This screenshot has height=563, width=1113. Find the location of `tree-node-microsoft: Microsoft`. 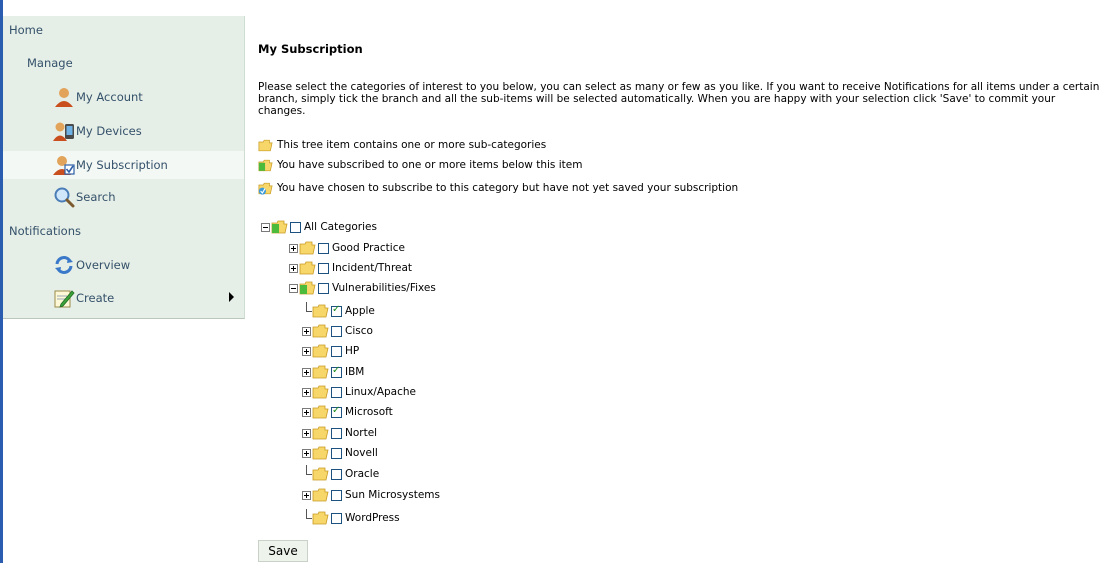

tree-node-microsoft: Microsoft is located at coordinates (347, 412).